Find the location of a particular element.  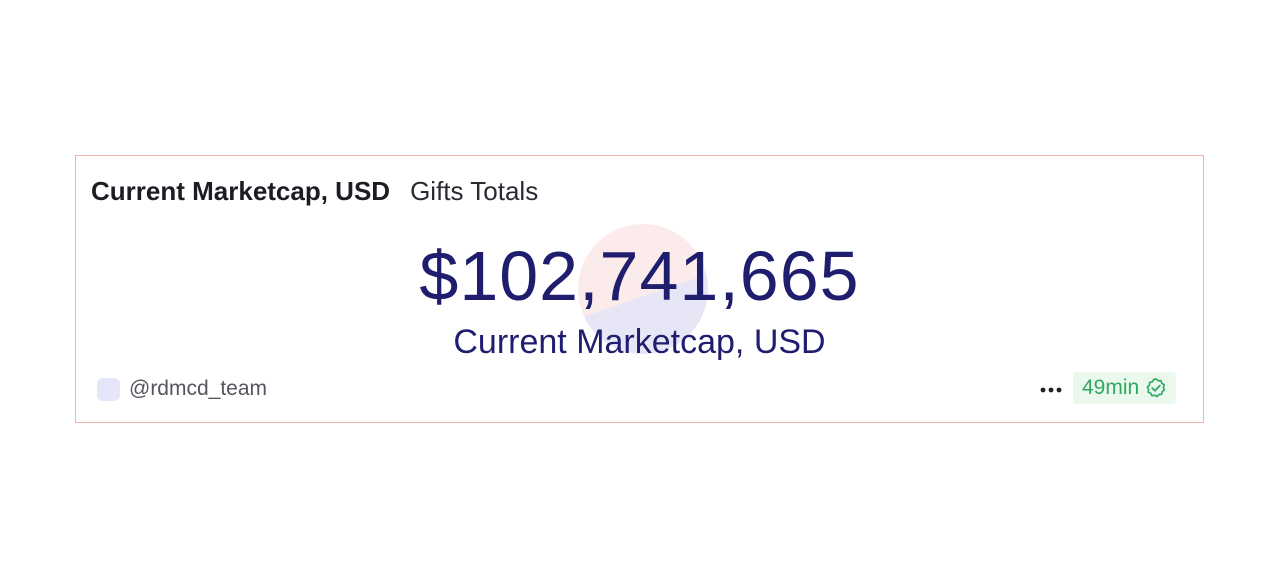

metric-label: Current Marketcap, USD is located at coordinates (639, 342).